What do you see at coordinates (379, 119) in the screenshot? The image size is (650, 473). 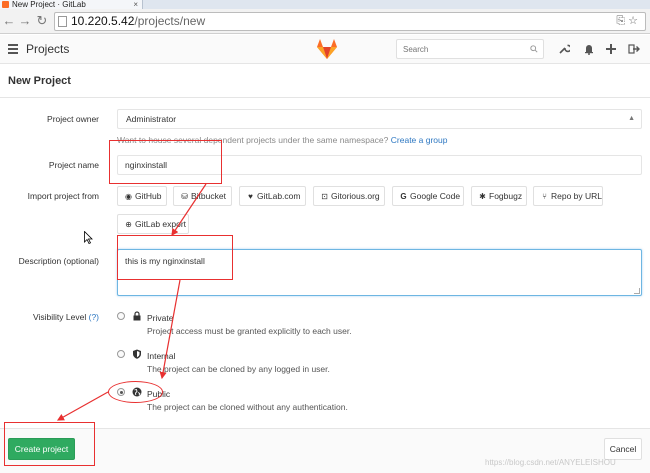 I see `owner-select: Administrator ▲` at bounding box center [379, 119].